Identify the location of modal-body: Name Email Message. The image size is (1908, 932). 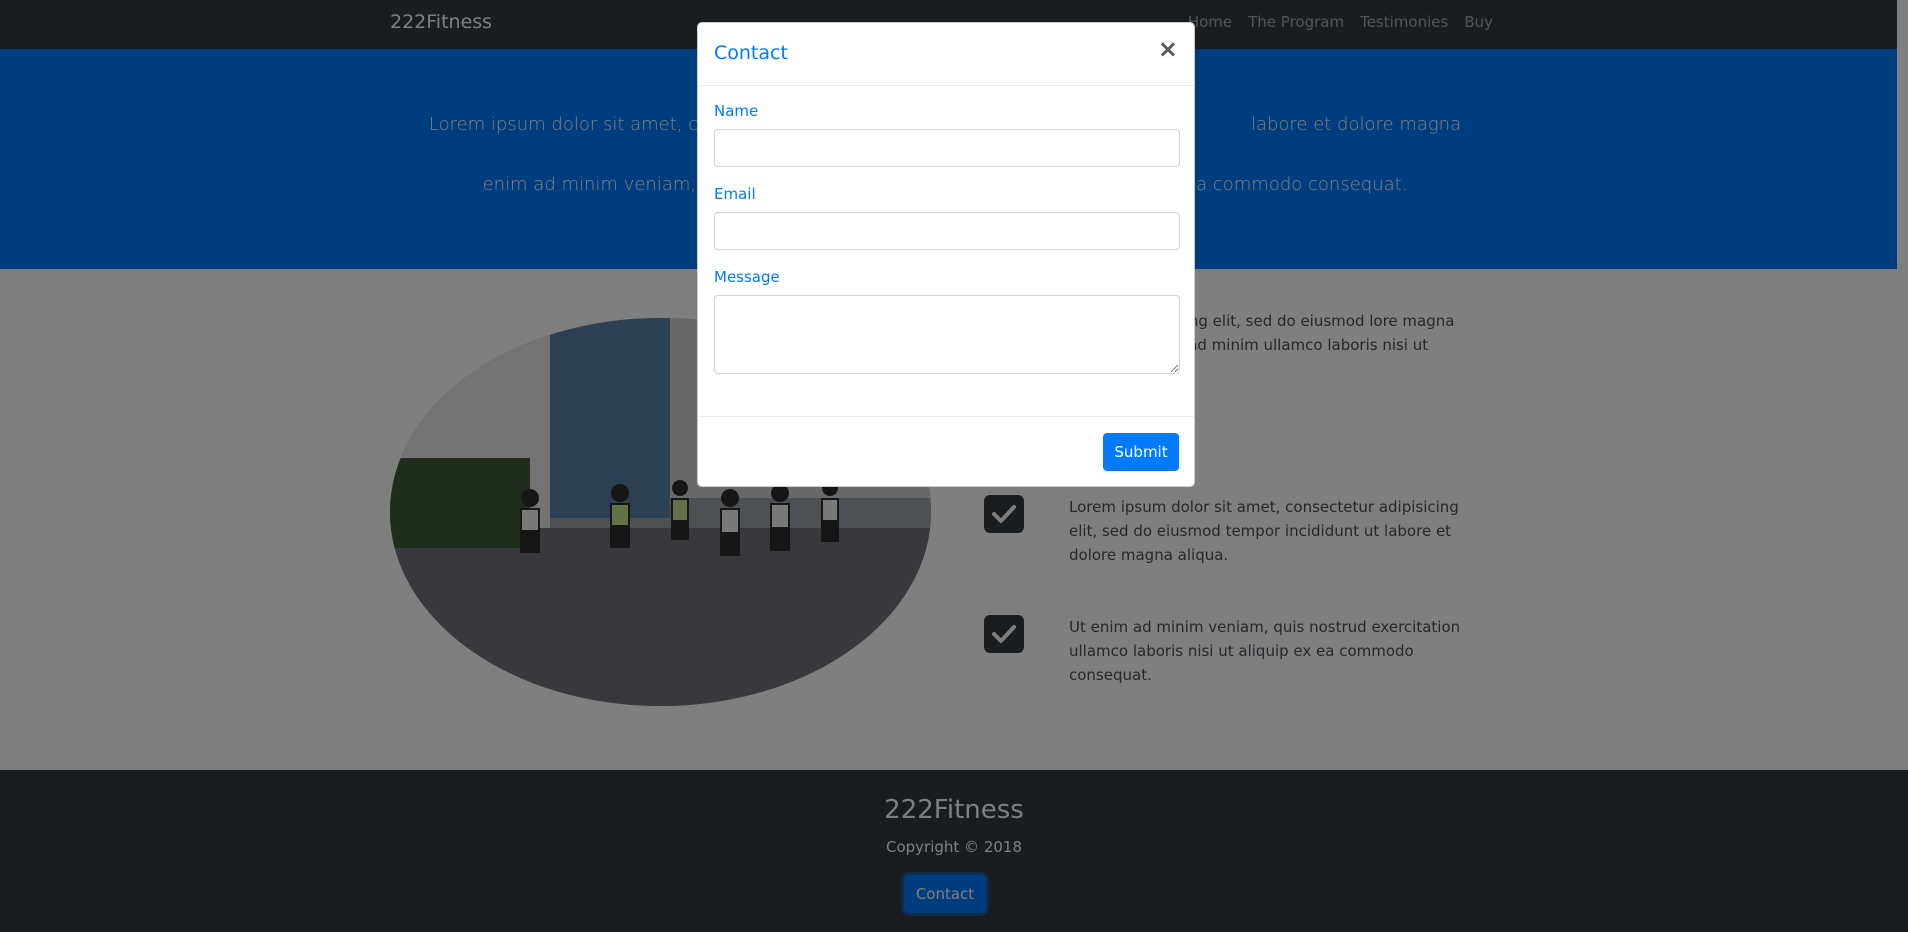
(946, 238).